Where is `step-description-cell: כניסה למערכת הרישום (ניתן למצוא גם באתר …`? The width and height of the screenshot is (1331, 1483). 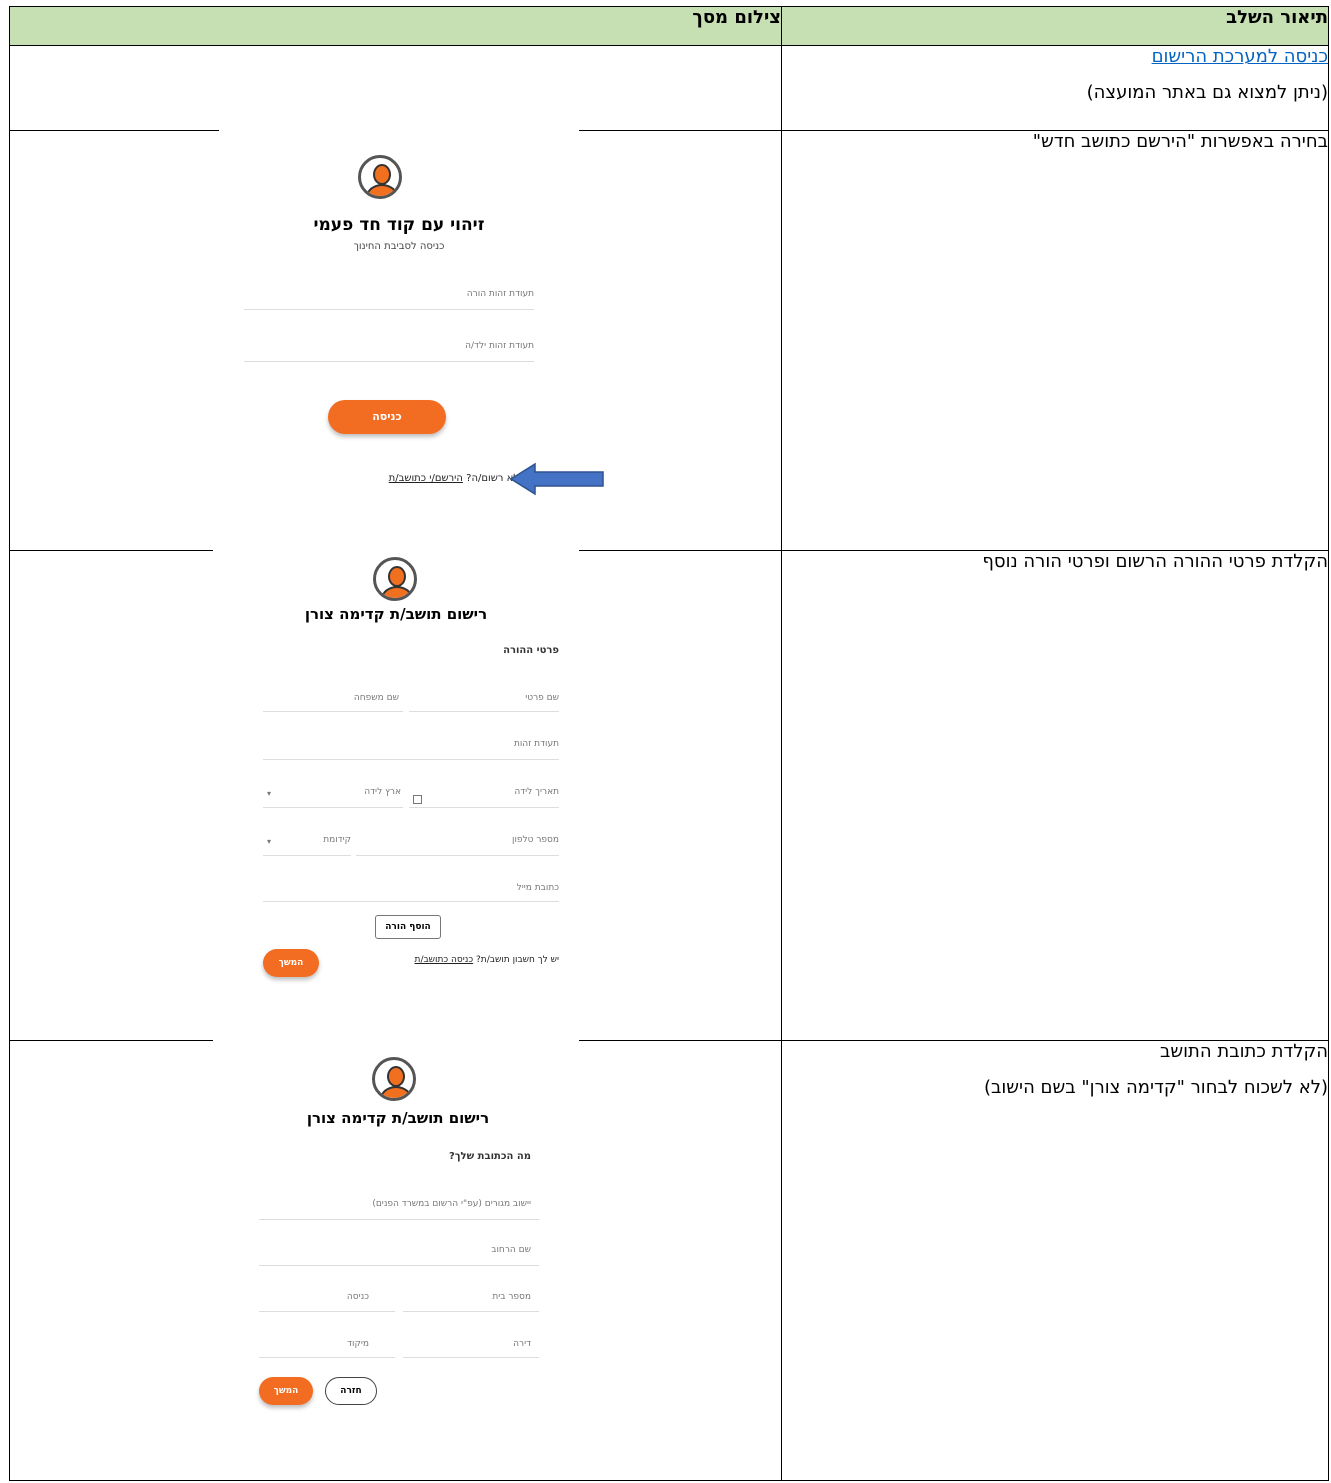
step-description-cell: כניסה למערכת הרישום (ניתן למצוא גם באתר … is located at coordinates (1055, 88).